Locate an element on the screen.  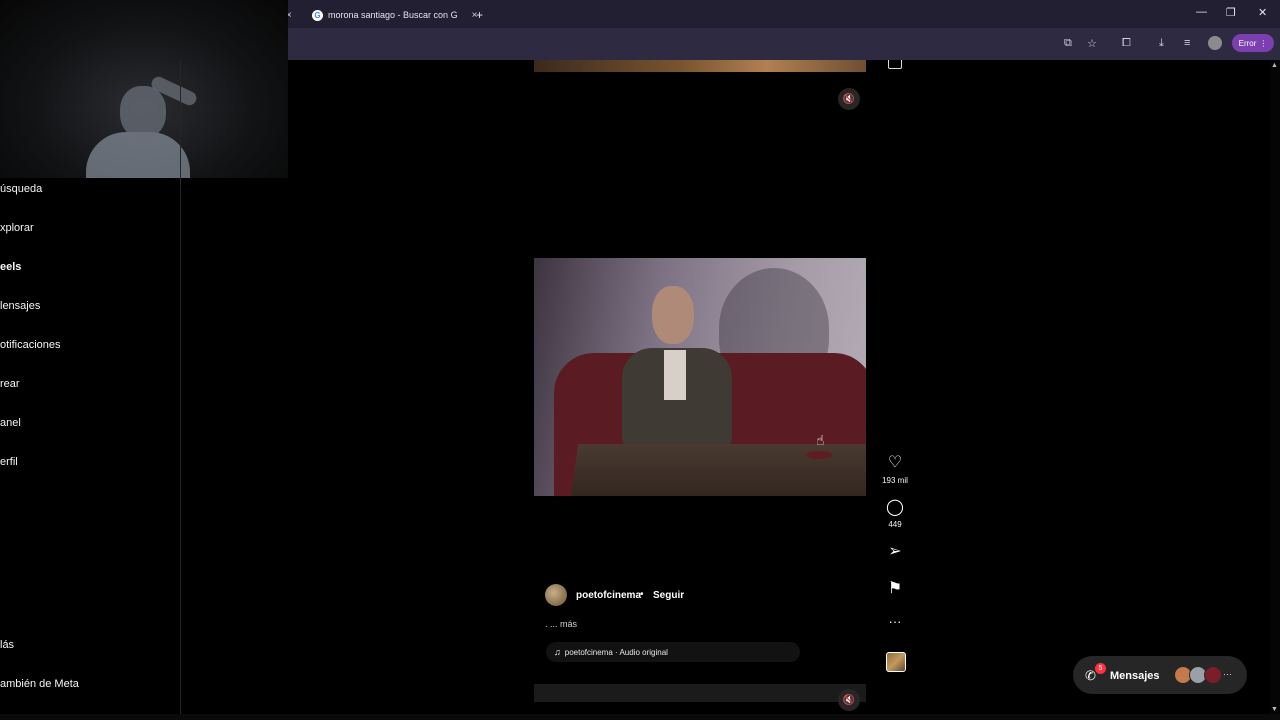
sidebar-item-reels: eels is located at coordinates (10, 267).